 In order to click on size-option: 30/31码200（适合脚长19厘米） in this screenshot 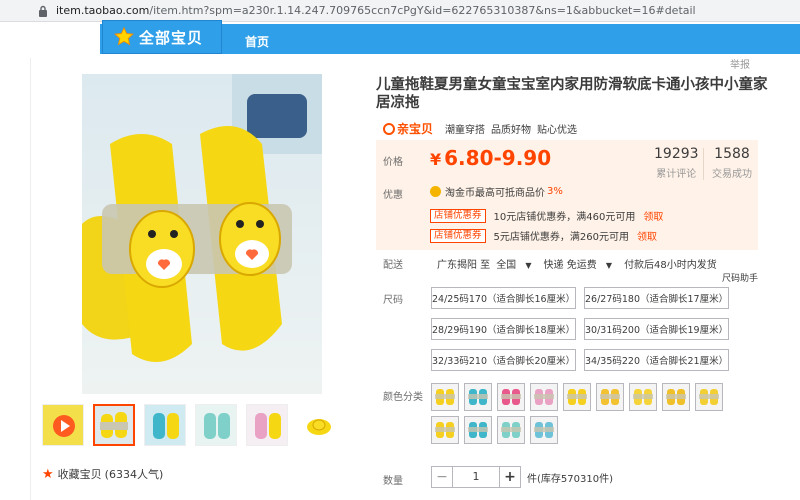, I will do `click(656, 329)`.